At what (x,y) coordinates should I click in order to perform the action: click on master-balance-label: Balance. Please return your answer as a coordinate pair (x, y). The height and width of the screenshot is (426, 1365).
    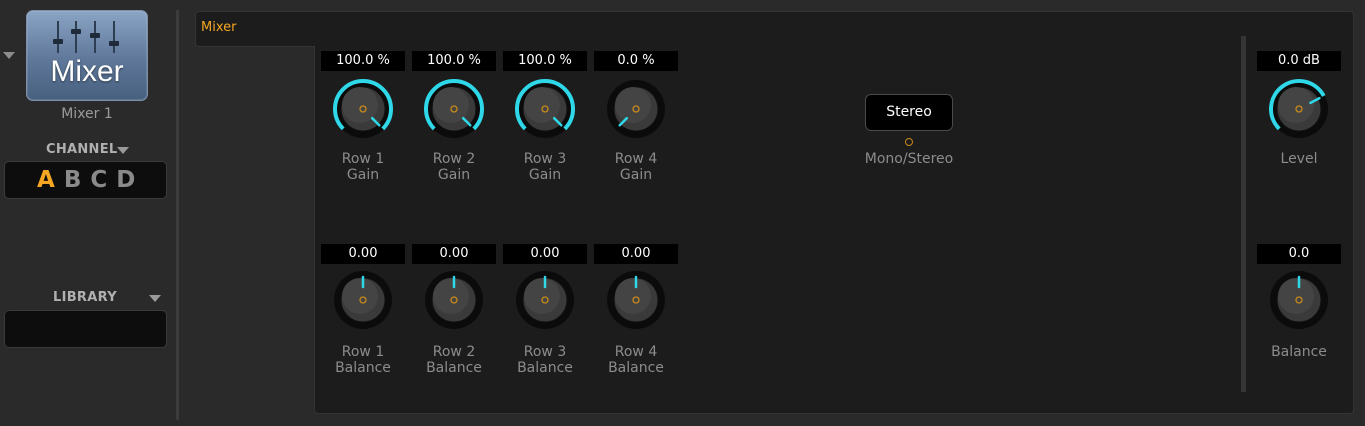
    Looking at the image, I should click on (1299, 352).